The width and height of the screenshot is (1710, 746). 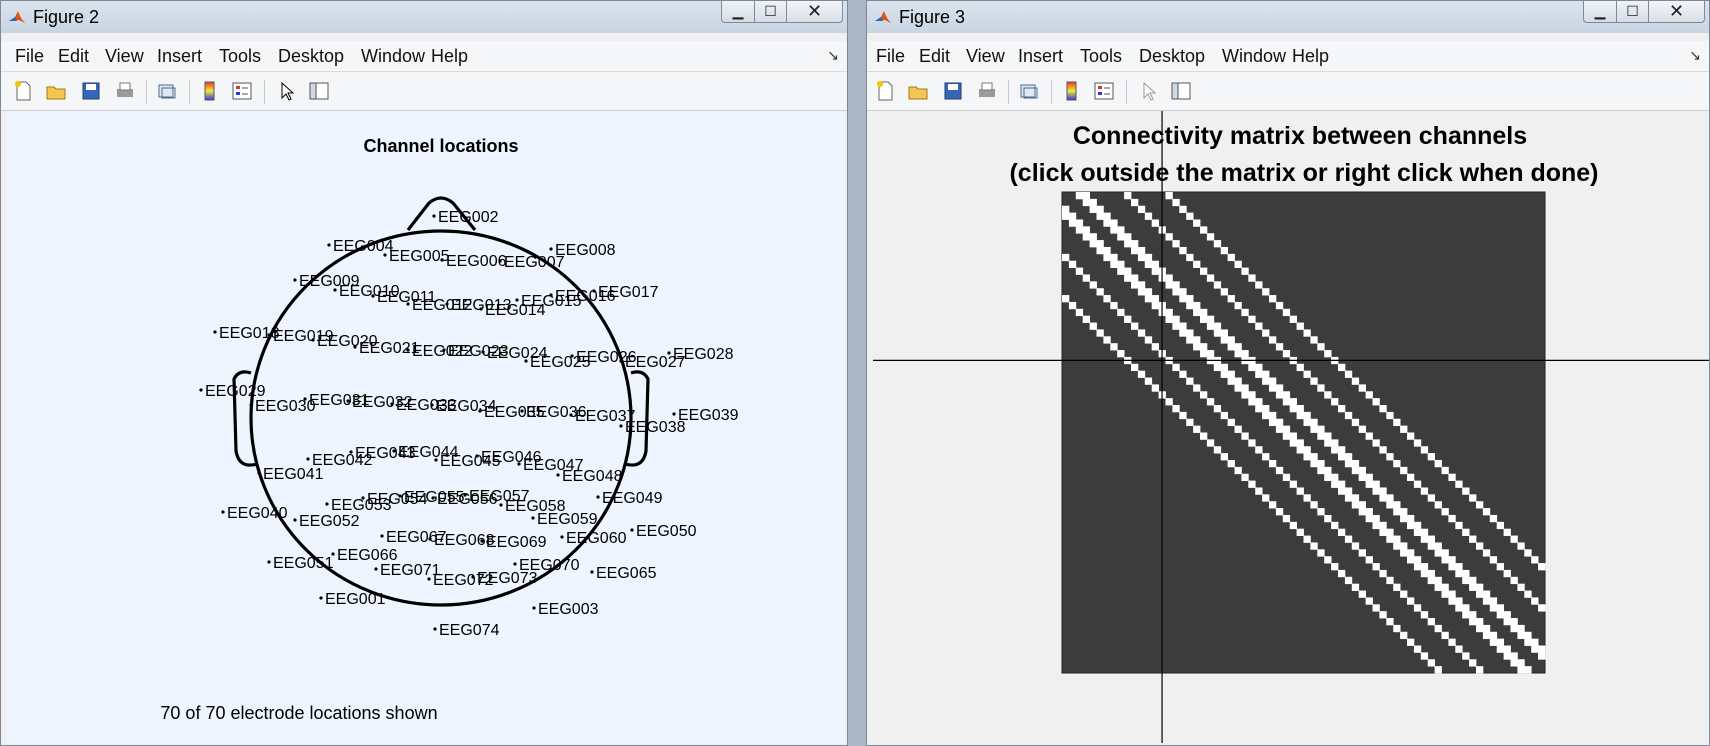 What do you see at coordinates (1254, 56) in the screenshot?
I see `menu-window: Window` at bounding box center [1254, 56].